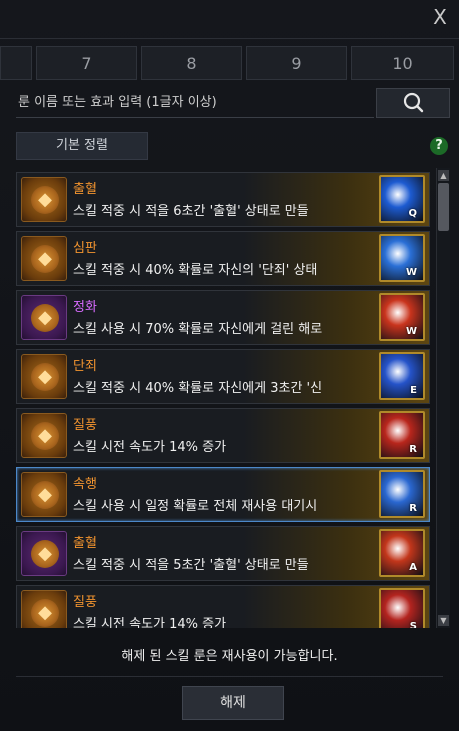 The width and height of the screenshot is (459, 731). Describe the element at coordinates (413, 567) in the screenshot. I see `skill-key-label: A` at that location.